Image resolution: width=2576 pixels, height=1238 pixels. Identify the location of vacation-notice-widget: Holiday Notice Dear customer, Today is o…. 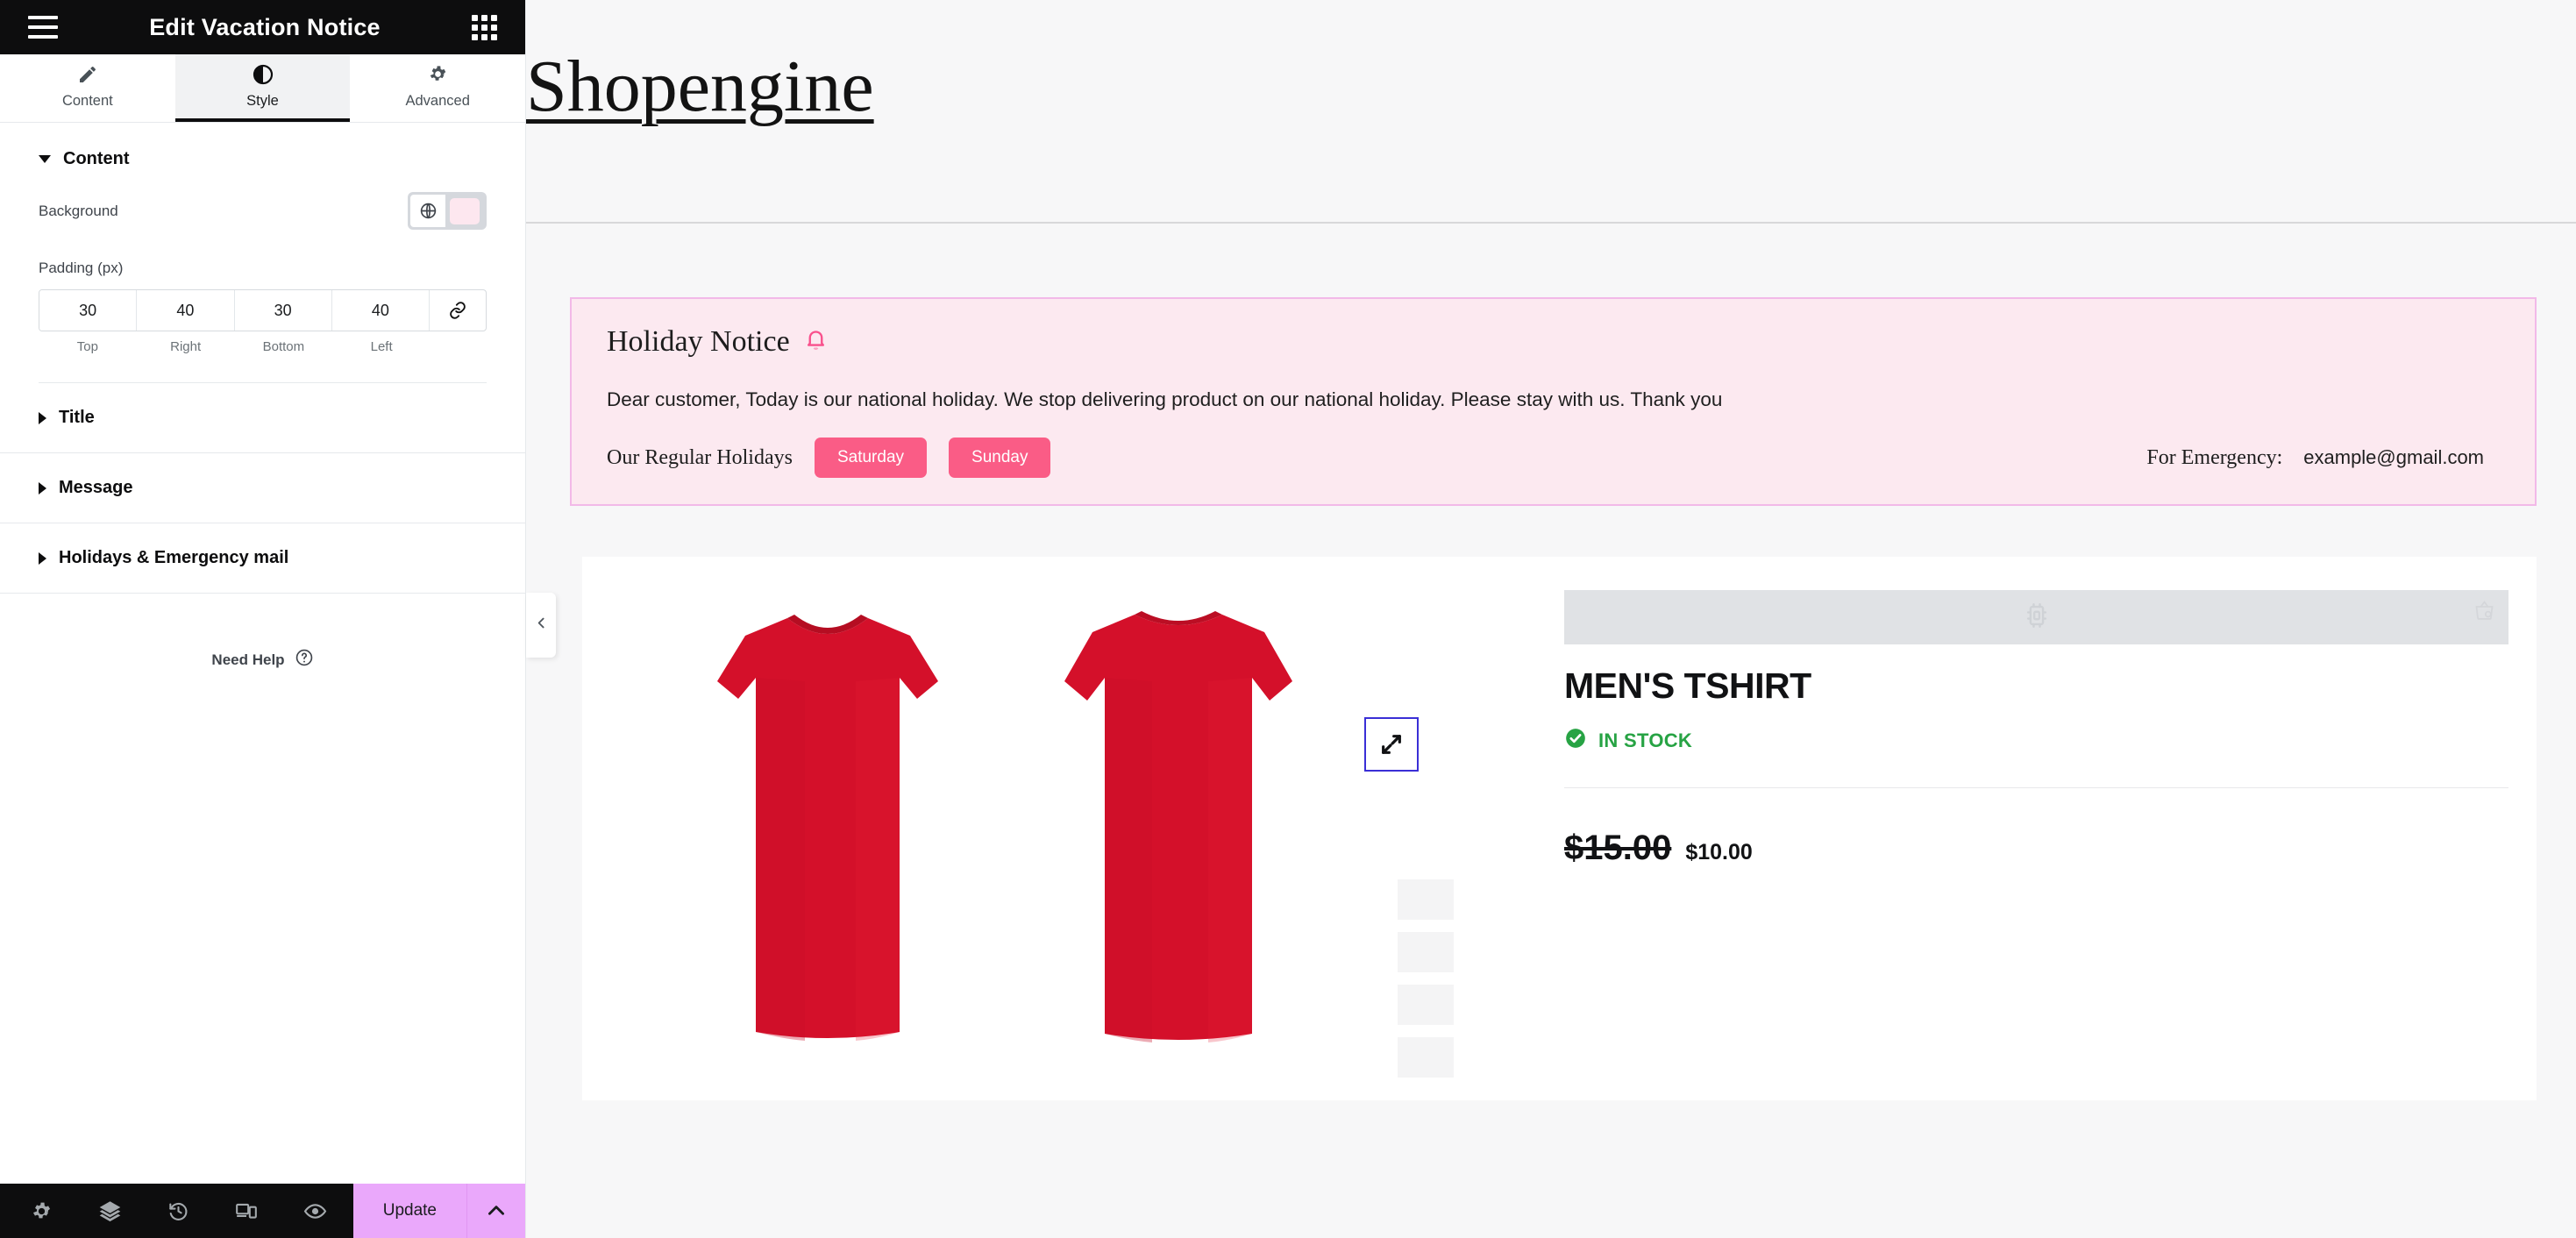
(1553, 401).